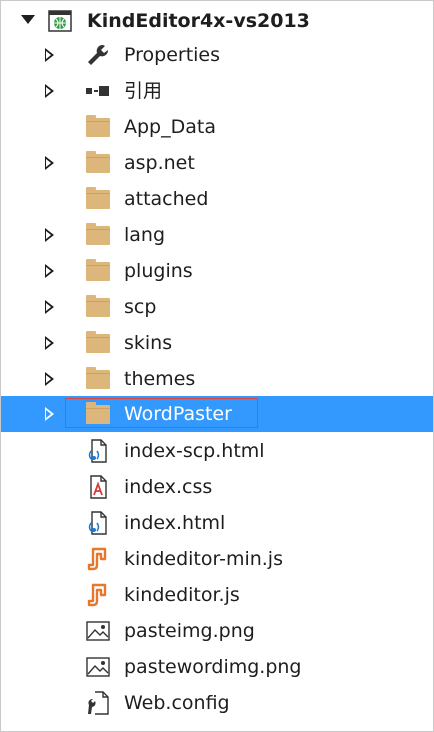  Describe the element at coordinates (148, 343) in the screenshot. I see `tree-item-label: skins` at that location.